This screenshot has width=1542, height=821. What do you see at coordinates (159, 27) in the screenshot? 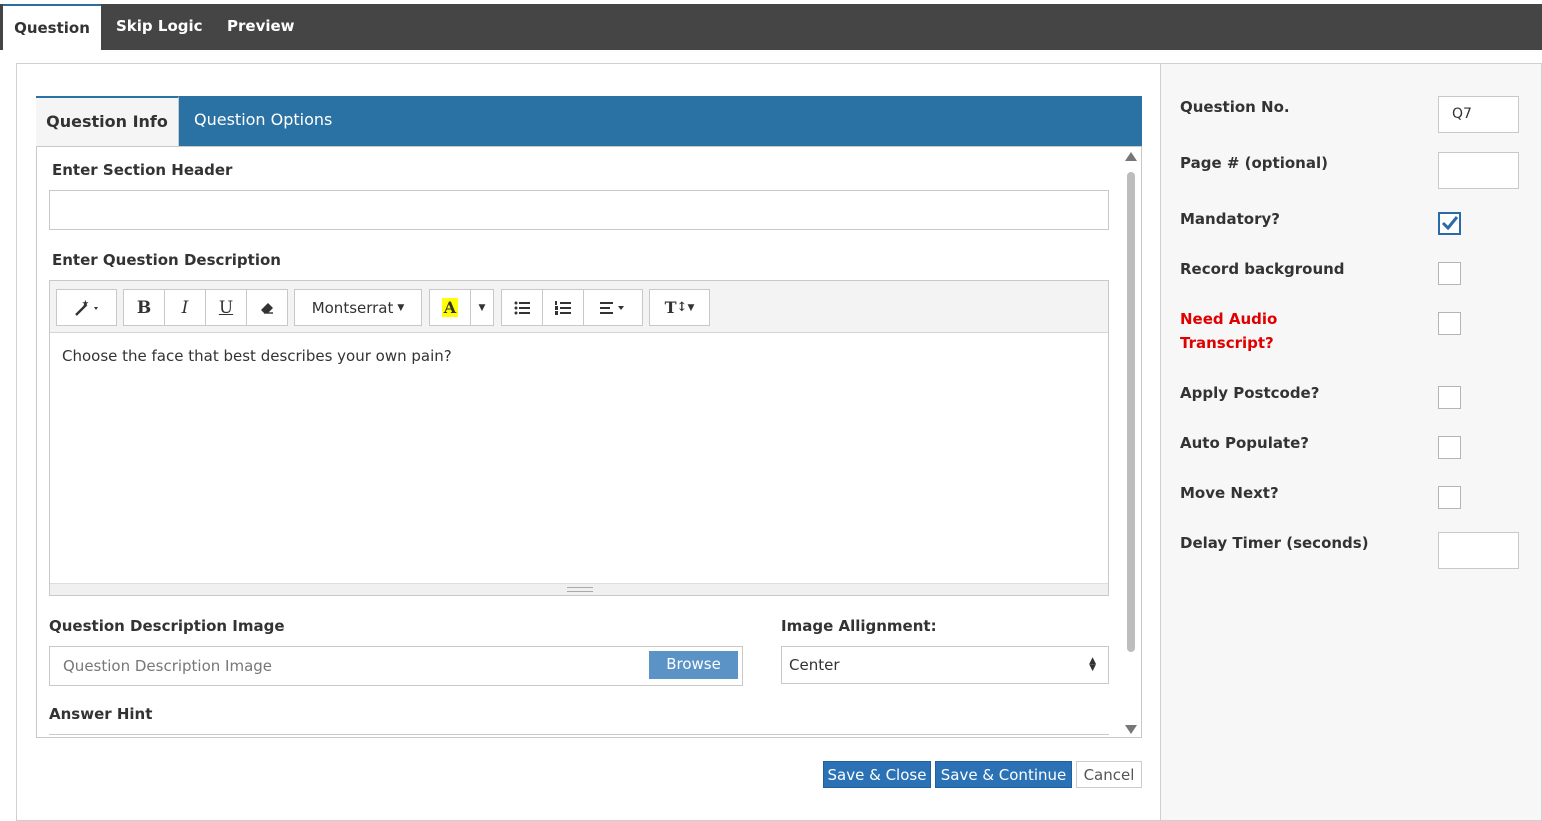
I see `tab-skip-logic: Skip Logic` at bounding box center [159, 27].